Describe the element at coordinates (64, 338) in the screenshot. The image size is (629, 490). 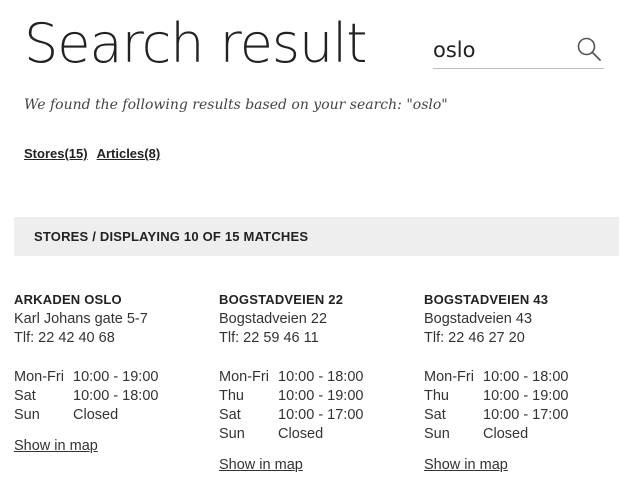
I see `store-phone: Tlf: 22 42 40 68` at that location.